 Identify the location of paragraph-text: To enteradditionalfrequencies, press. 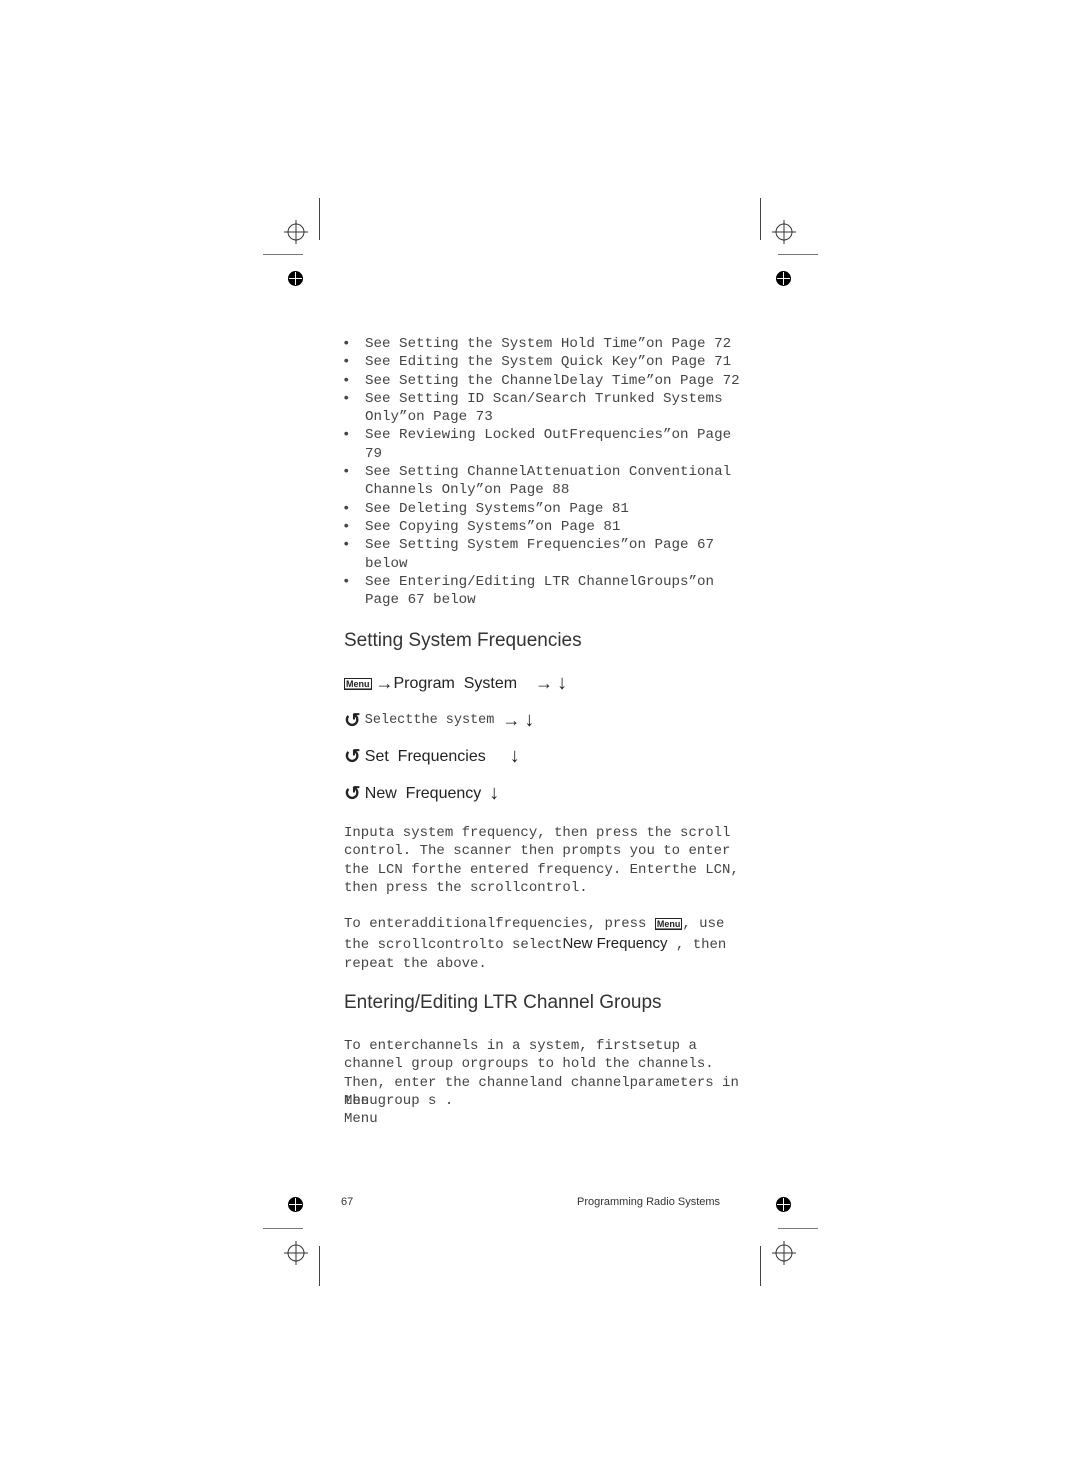
(495, 924).